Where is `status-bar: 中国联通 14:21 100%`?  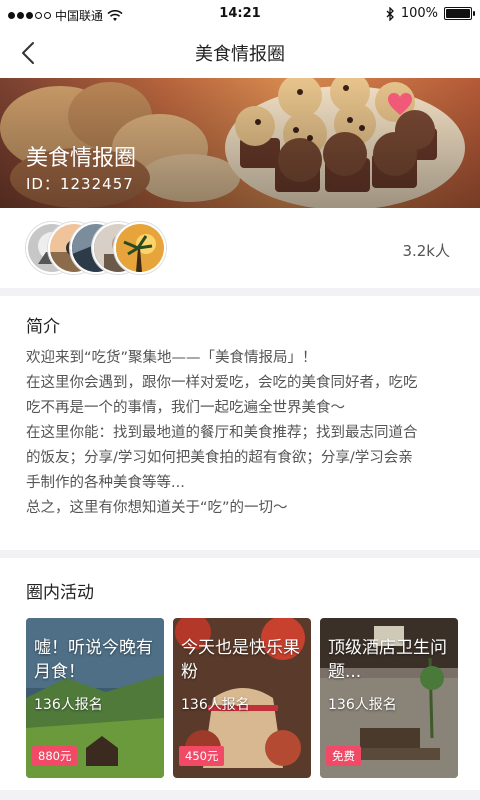
status-bar: 中国联通 14:21 100% is located at coordinates (240, 14).